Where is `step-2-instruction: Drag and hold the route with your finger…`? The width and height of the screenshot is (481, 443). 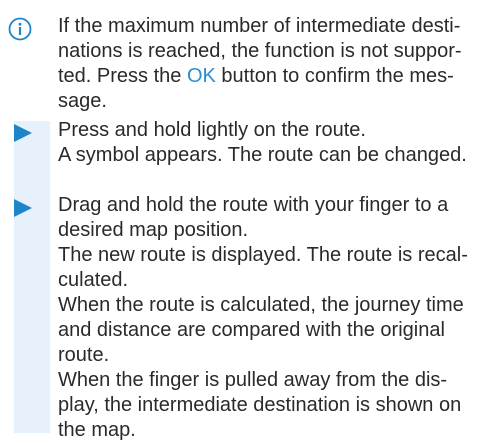
step-2-instruction: Drag and hold the route with your finger… is located at coordinates (253, 217).